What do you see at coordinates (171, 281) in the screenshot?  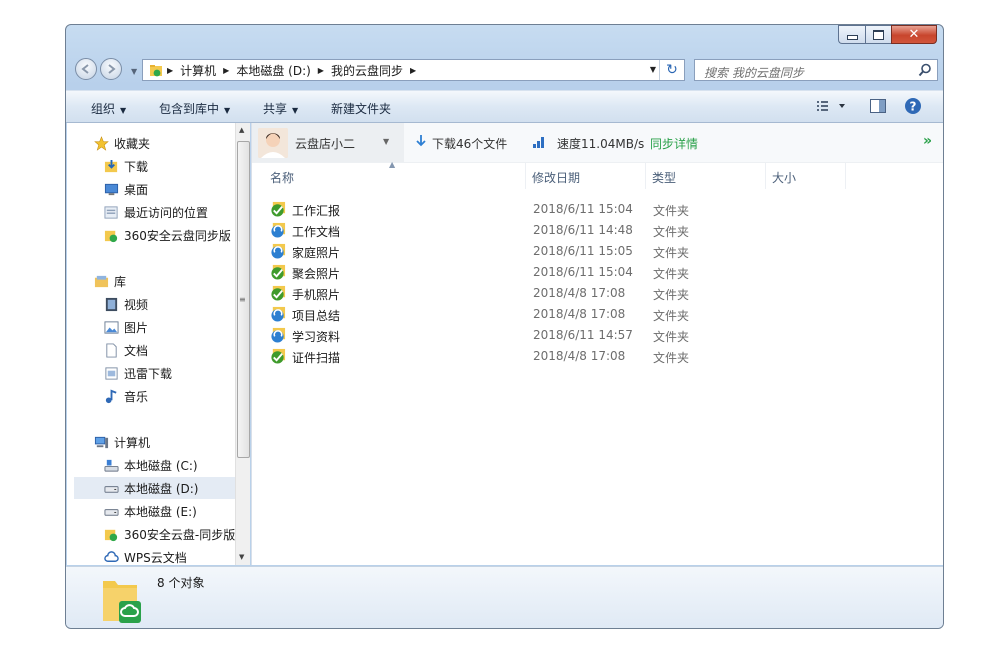 I see `nav-libraries: 库` at bounding box center [171, 281].